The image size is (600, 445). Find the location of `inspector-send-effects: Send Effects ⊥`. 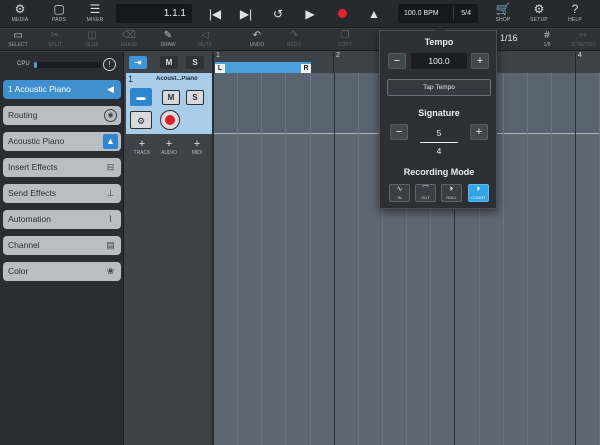

inspector-send-effects: Send Effects ⊥ is located at coordinates (62, 193).